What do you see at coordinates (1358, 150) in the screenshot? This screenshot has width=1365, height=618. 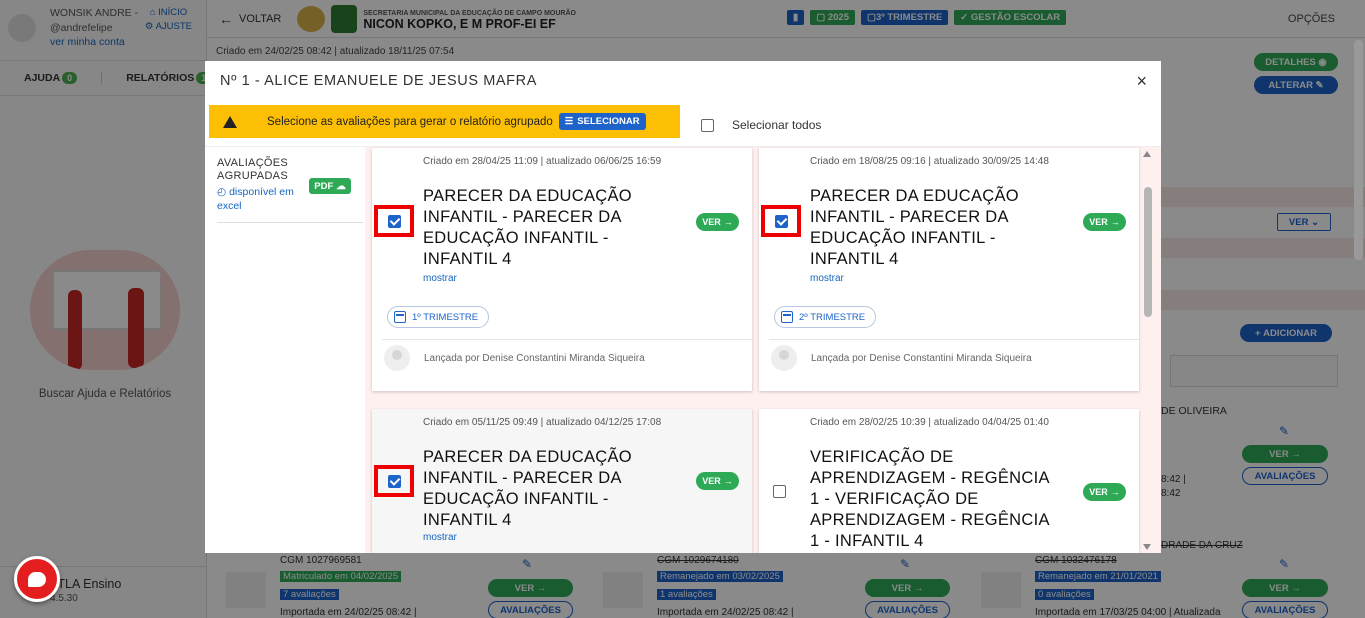 I see `page-scrollbar` at bounding box center [1358, 150].